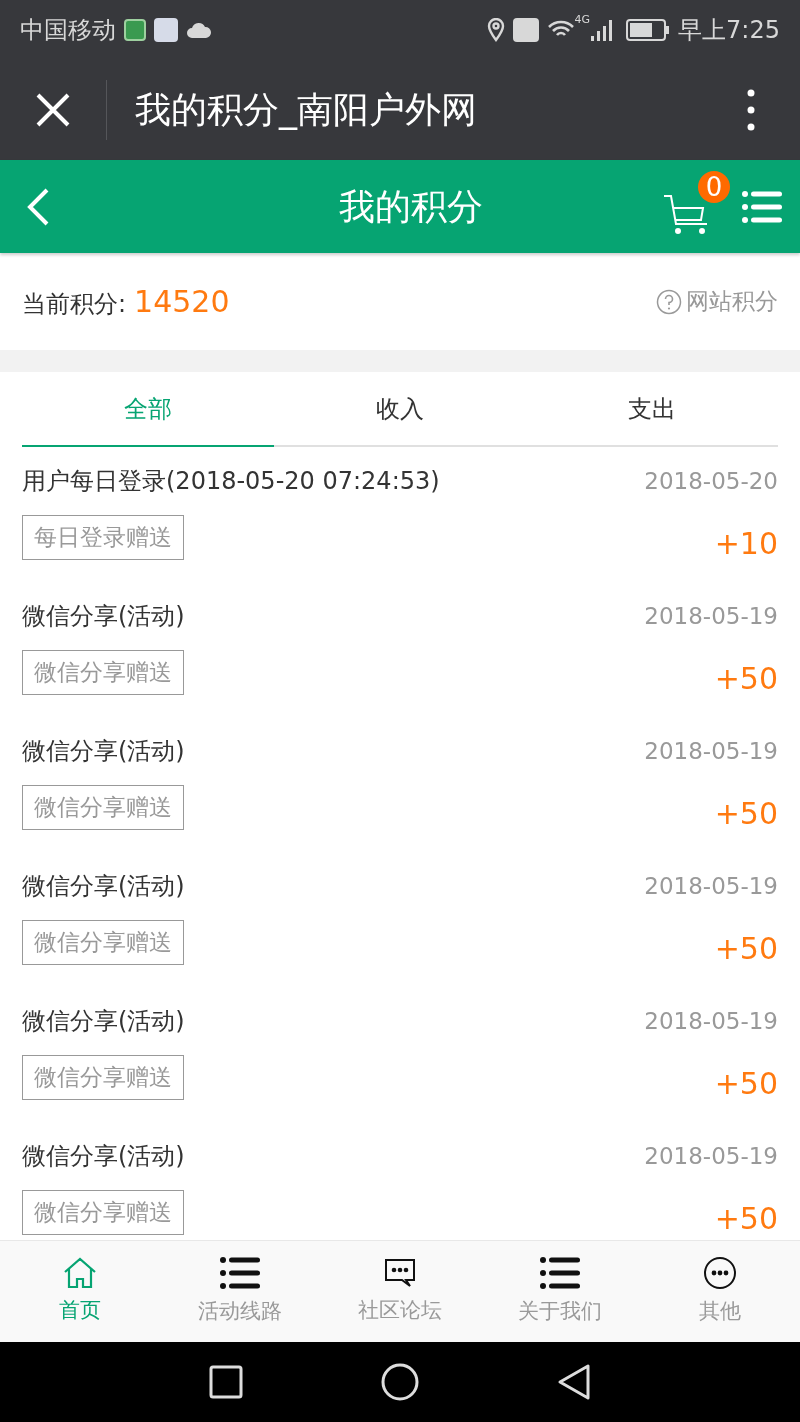  I want to click on record-amount: +10, so click(746, 543).